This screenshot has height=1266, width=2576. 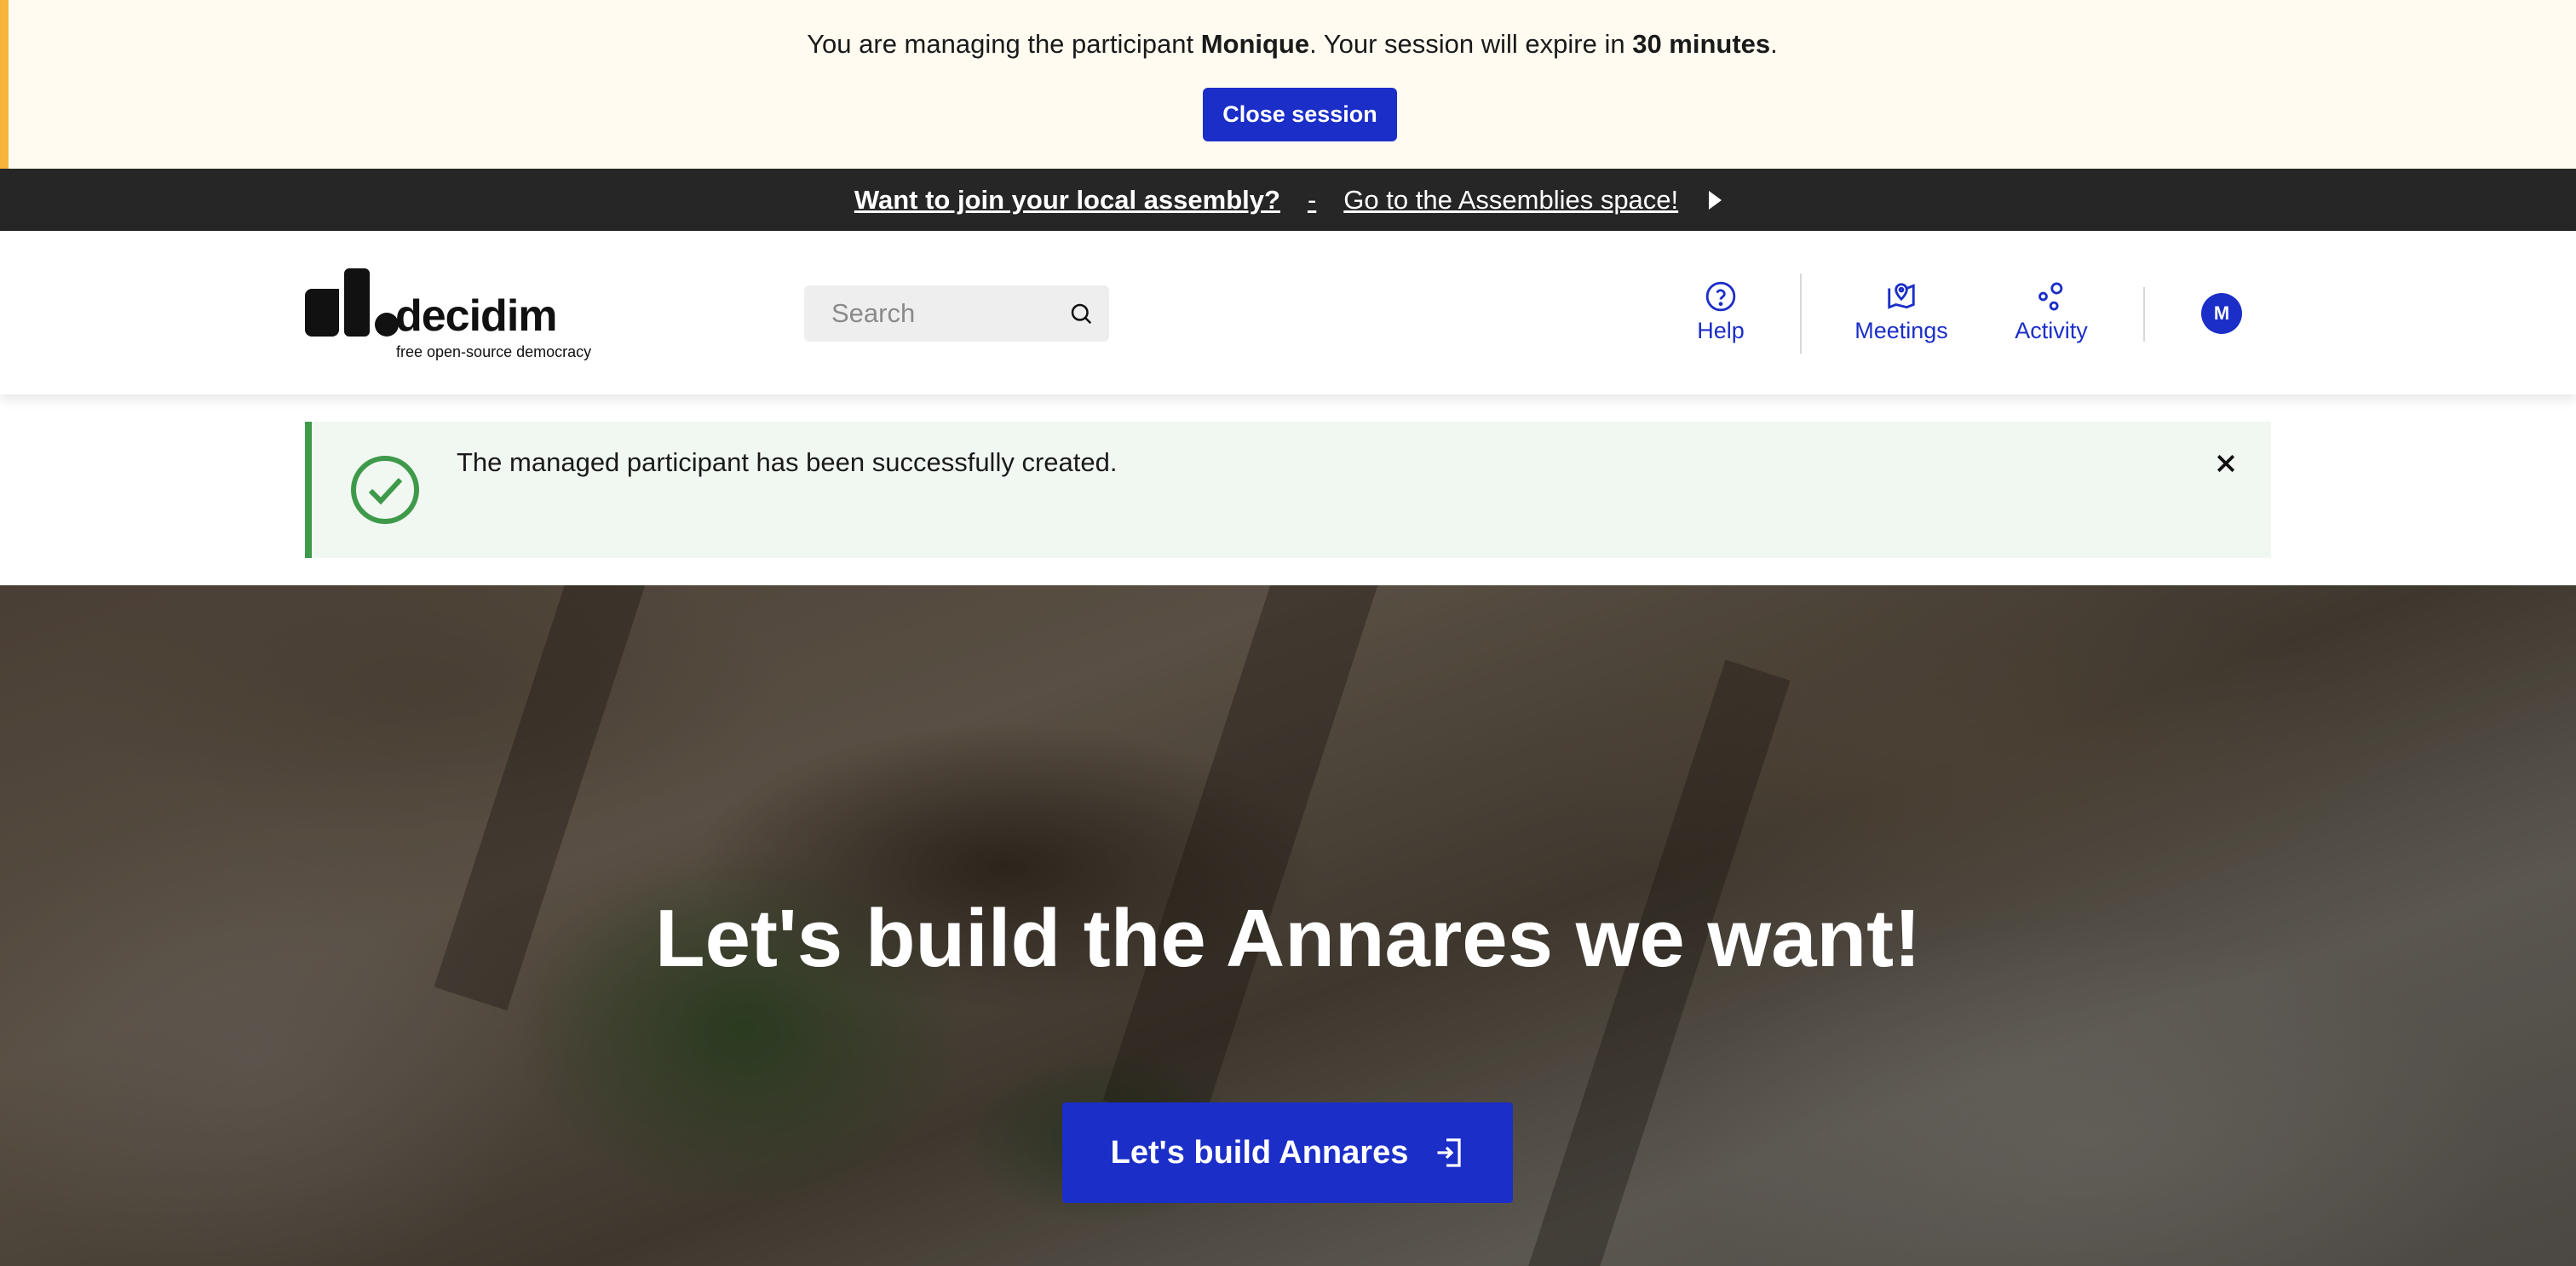 I want to click on nav-meetings: Meetings, so click(x=1901, y=314).